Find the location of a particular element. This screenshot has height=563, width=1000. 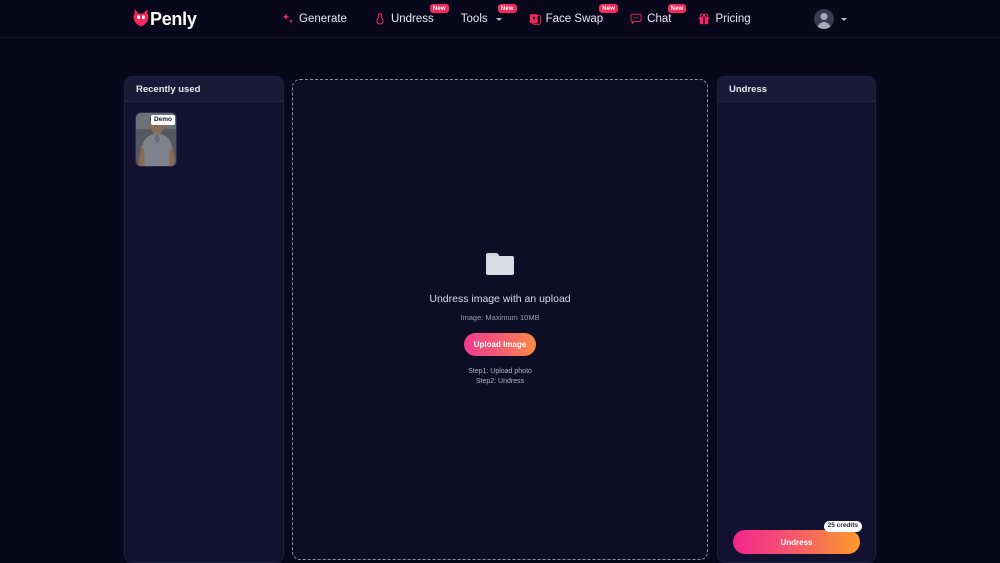

account-menu is located at coordinates (830, 19).